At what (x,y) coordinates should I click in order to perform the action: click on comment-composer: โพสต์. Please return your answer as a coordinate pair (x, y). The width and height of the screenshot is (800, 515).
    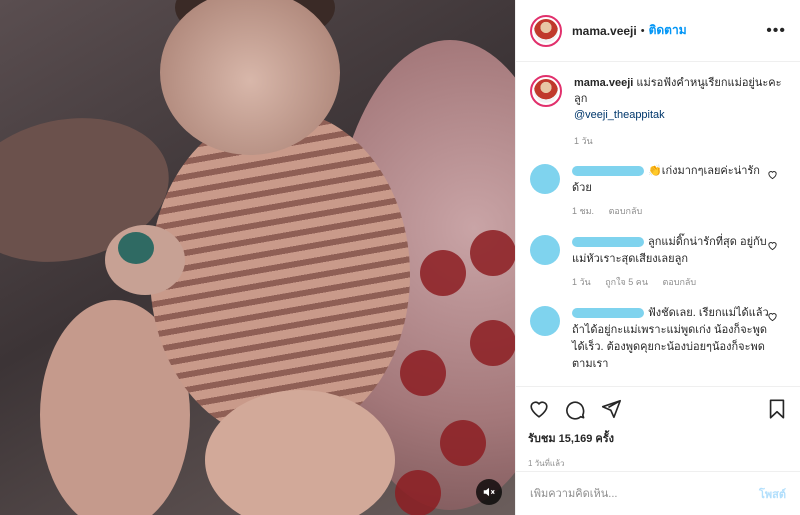
    Looking at the image, I should click on (658, 493).